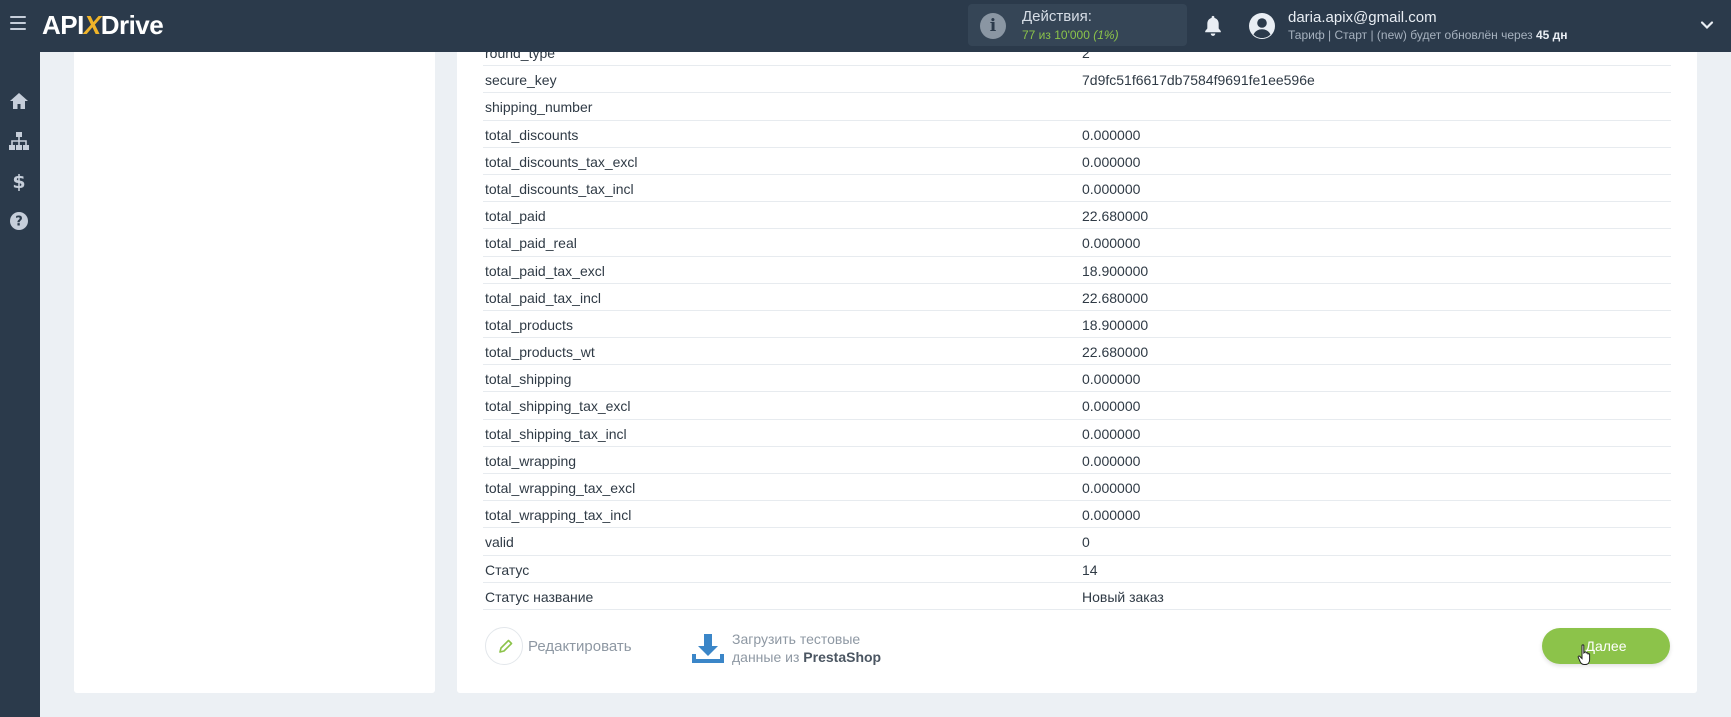 The height and width of the screenshot is (717, 1731). What do you see at coordinates (543, 297) in the screenshot?
I see `field-name: total_paid_tax_incl` at bounding box center [543, 297].